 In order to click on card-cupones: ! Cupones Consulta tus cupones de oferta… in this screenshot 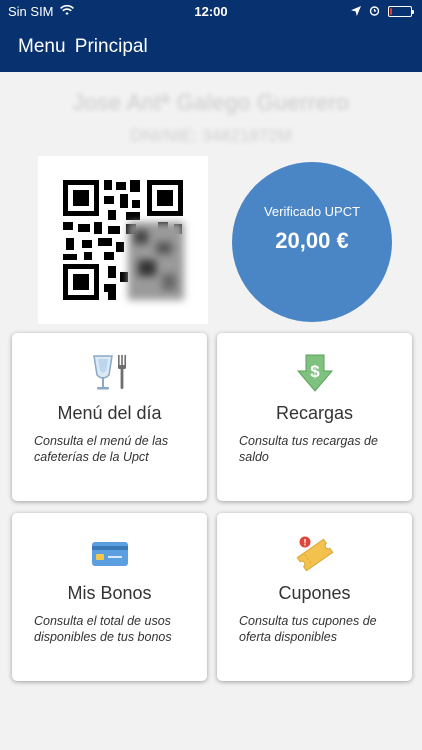, I will do `click(314, 597)`.